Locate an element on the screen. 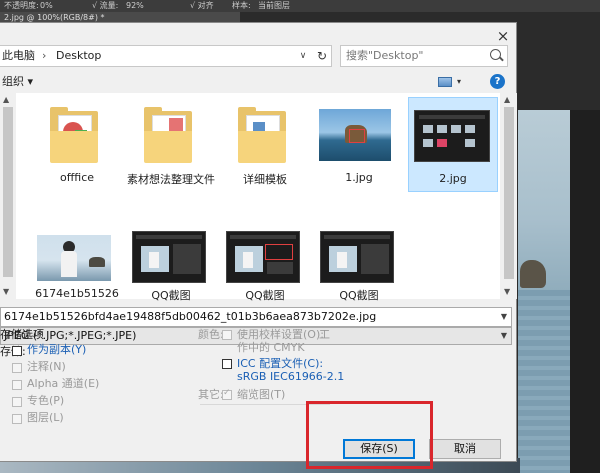 Image resolution: width=600 pixels, height=473 pixels. as-copy-label: 作为副本(Y) is located at coordinates (56, 350).